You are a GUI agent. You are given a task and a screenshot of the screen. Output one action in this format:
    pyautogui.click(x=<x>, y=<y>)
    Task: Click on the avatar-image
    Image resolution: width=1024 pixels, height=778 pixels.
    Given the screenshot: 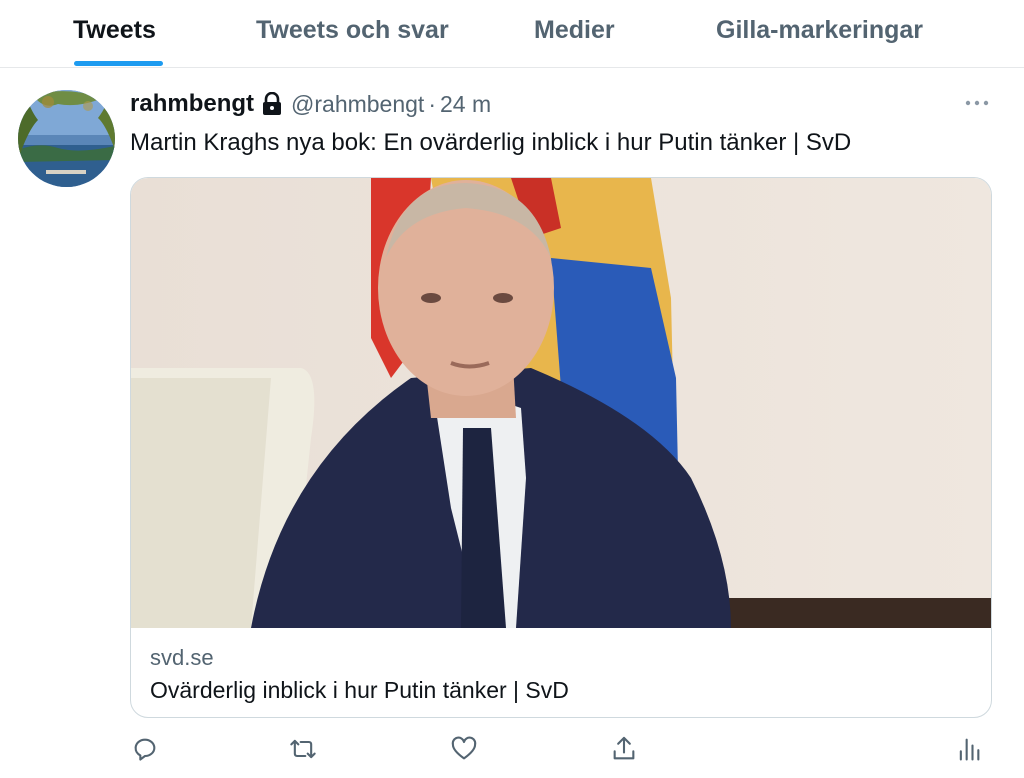 What is the action you would take?
    pyautogui.click(x=66, y=138)
    